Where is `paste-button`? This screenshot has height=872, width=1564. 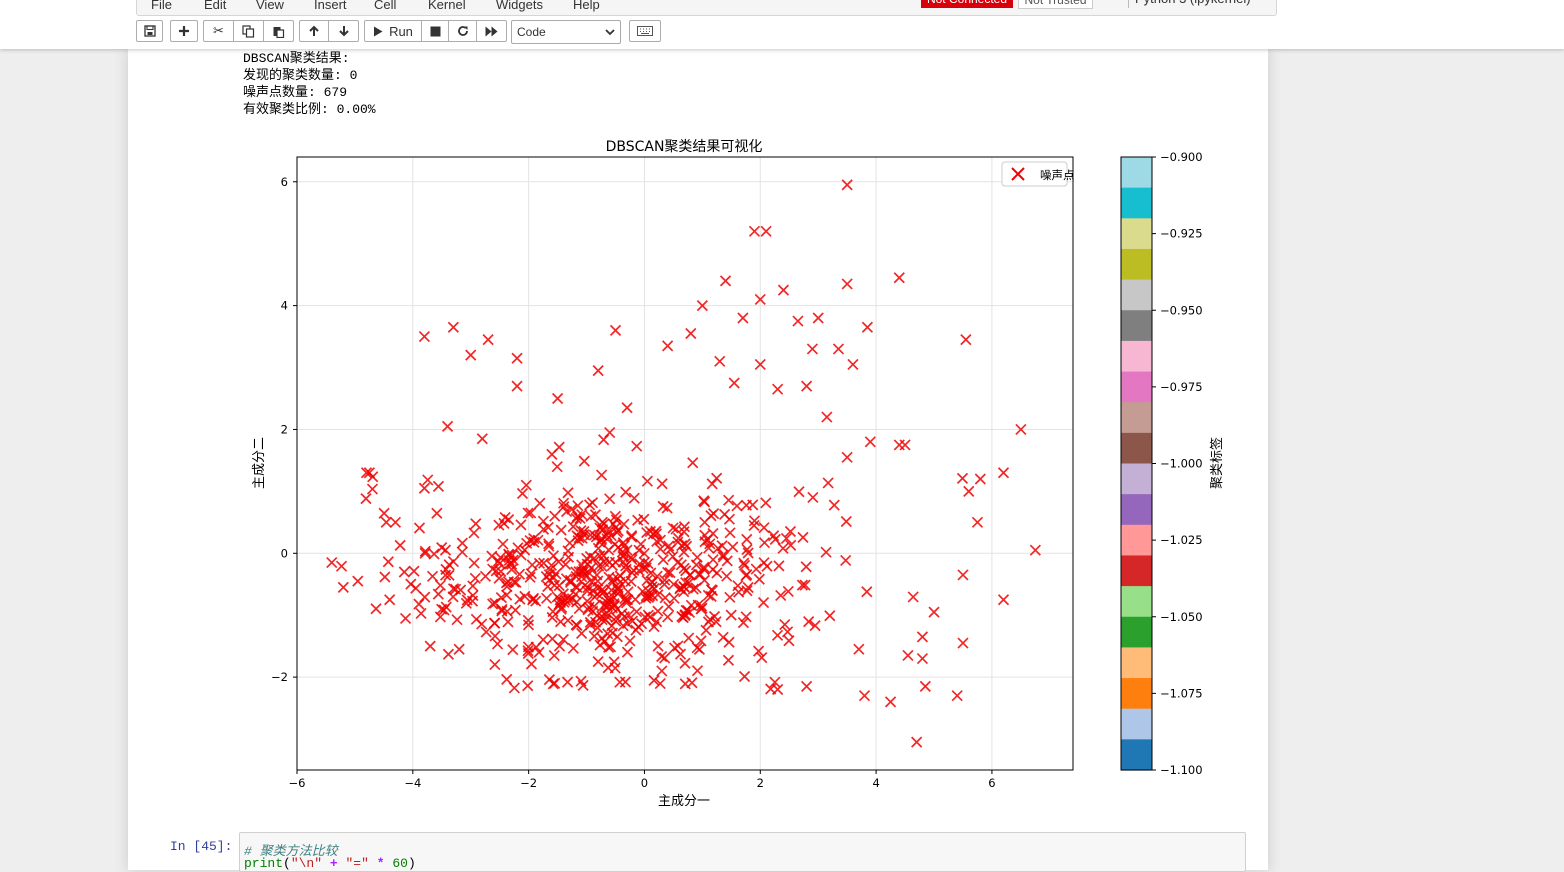 paste-button is located at coordinates (278, 31).